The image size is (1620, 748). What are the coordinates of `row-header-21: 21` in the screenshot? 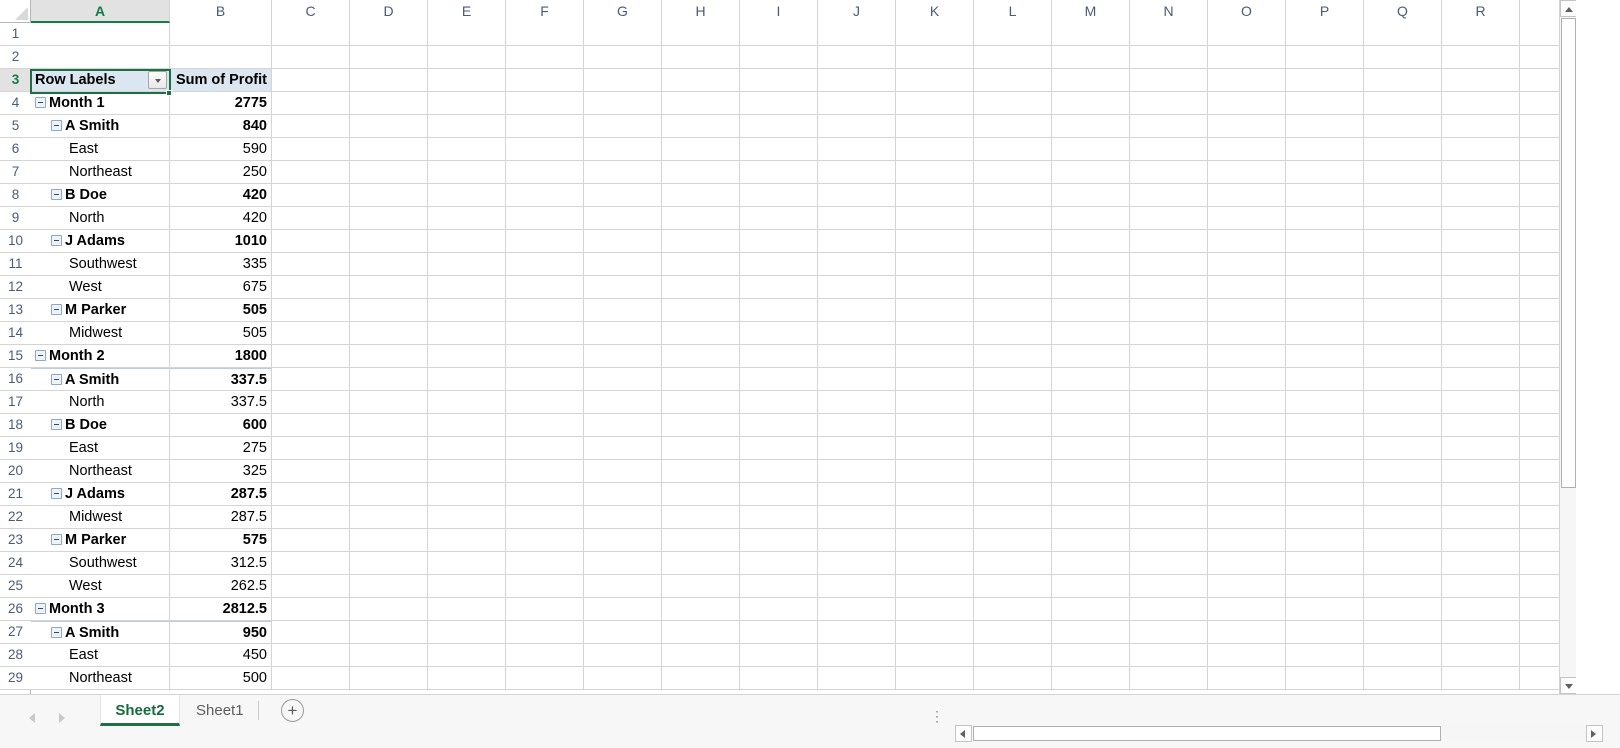 It's located at (15, 494).